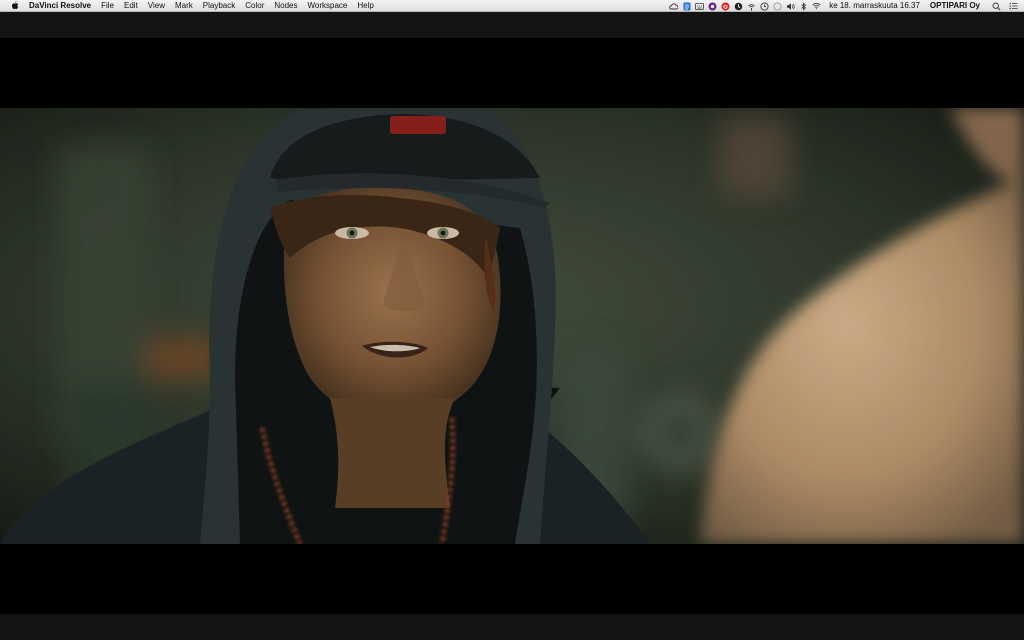 This screenshot has height=640, width=1024. I want to click on menubar-user: OPTIPARI Oy, so click(955, 6).